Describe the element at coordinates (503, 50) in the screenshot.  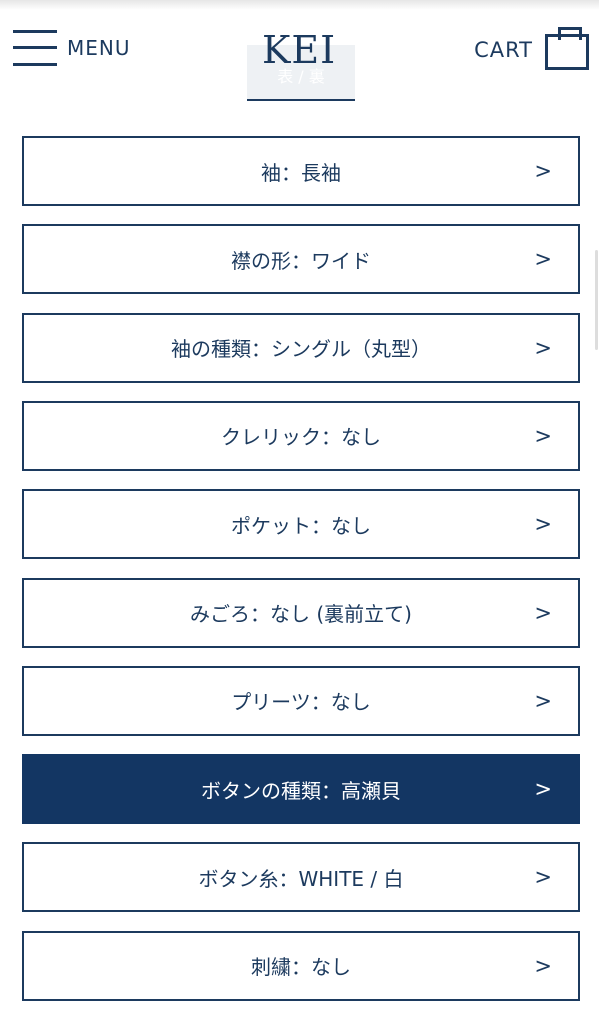
I see `cart-label: CART` at that location.